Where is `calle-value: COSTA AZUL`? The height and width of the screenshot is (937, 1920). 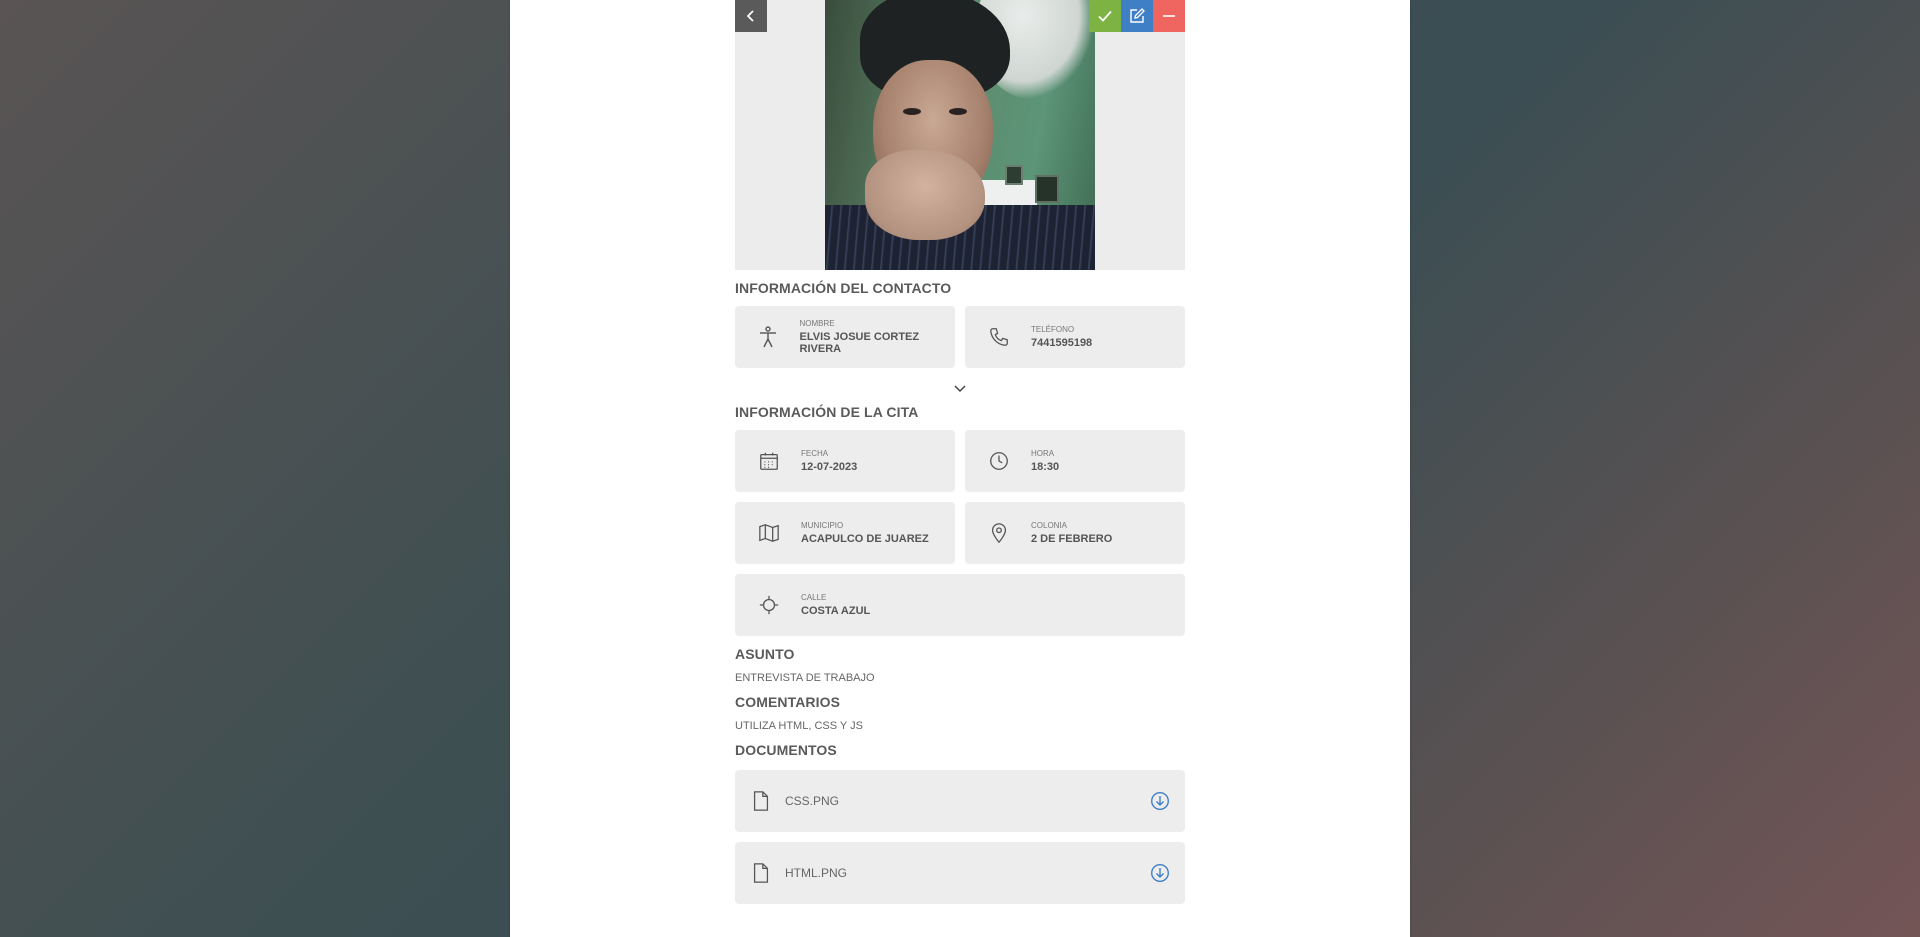 calle-value: COSTA AZUL is located at coordinates (836, 611).